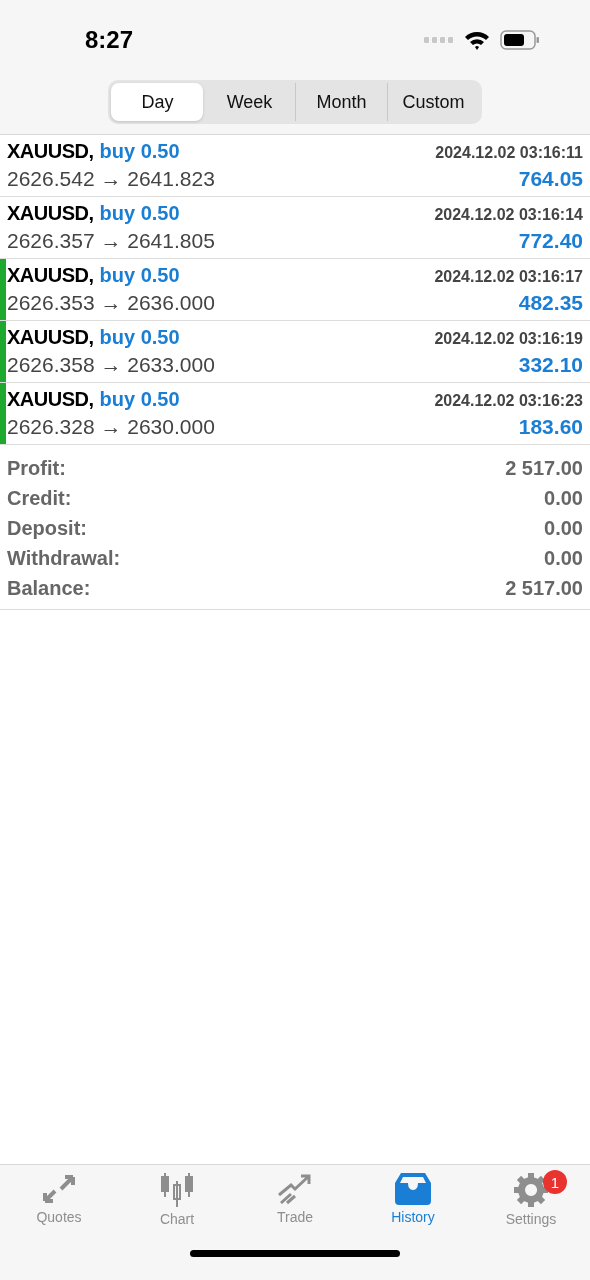 The width and height of the screenshot is (590, 1280). What do you see at coordinates (508, 401) in the screenshot?
I see `deal-time: 2024.12.02 03:16:23` at bounding box center [508, 401].